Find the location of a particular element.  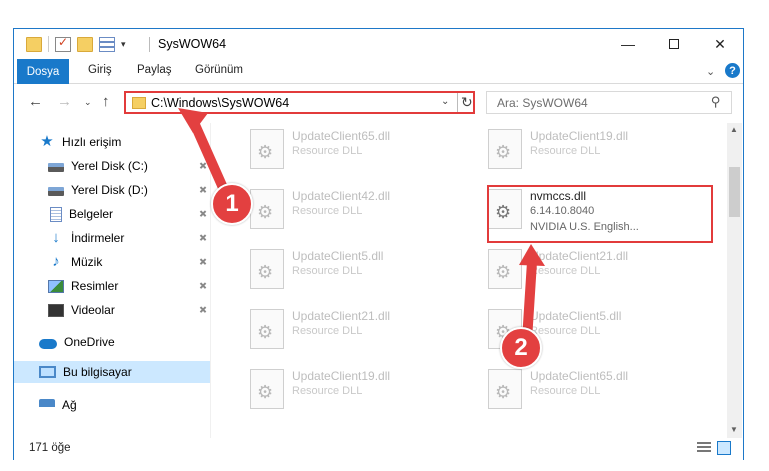

step-2-badge: 2 is located at coordinates (521, 348).